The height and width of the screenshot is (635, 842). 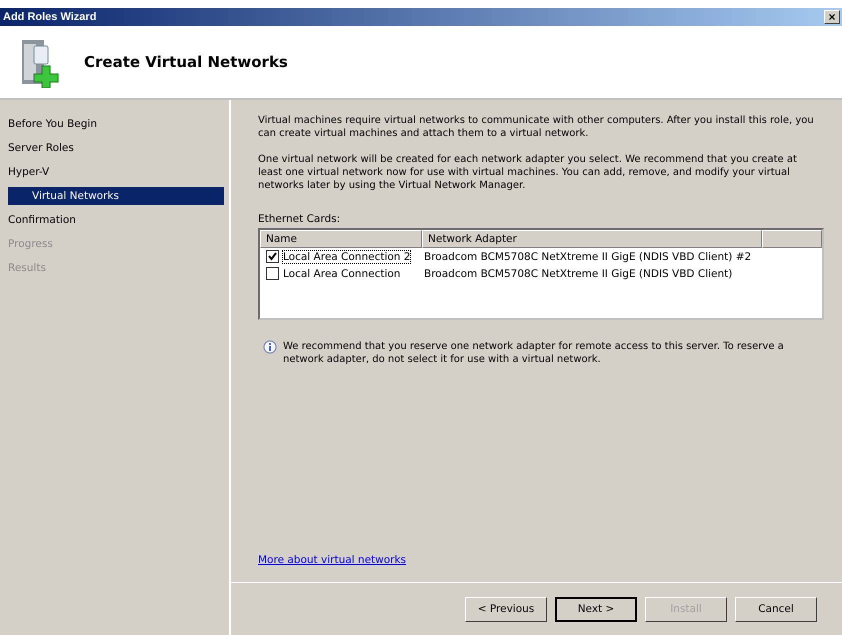 What do you see at coordinates (587, 256) in the screenshot?
I see `table-cell-text: Broadcom BCM5708C NetXtreme II GigE (NDIS VBD Client) #2` at bounding box center [587, 256].